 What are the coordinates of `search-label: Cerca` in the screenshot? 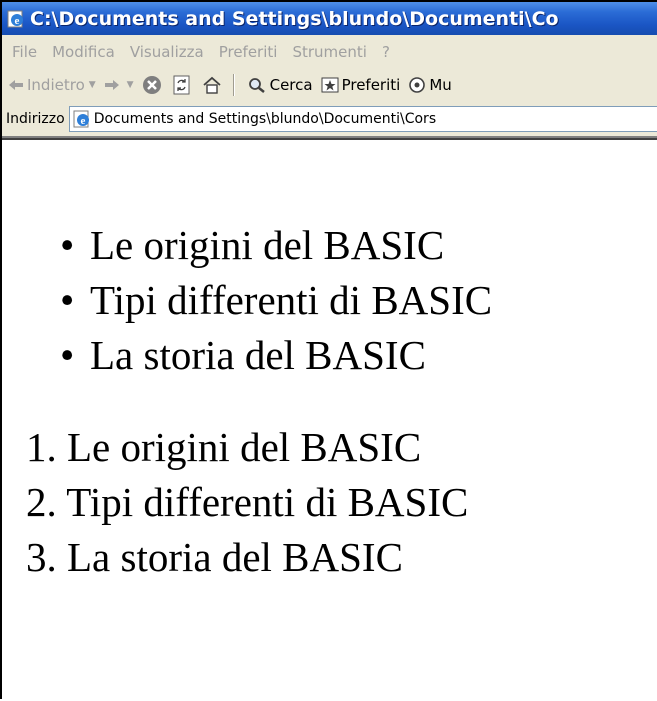 It's located at (291, 85).